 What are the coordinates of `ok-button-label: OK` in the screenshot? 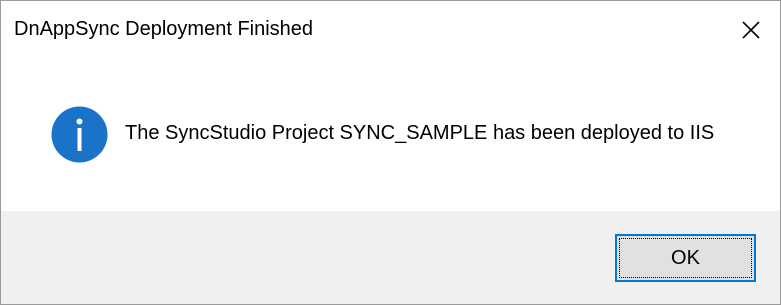 It's located at (685, 257).